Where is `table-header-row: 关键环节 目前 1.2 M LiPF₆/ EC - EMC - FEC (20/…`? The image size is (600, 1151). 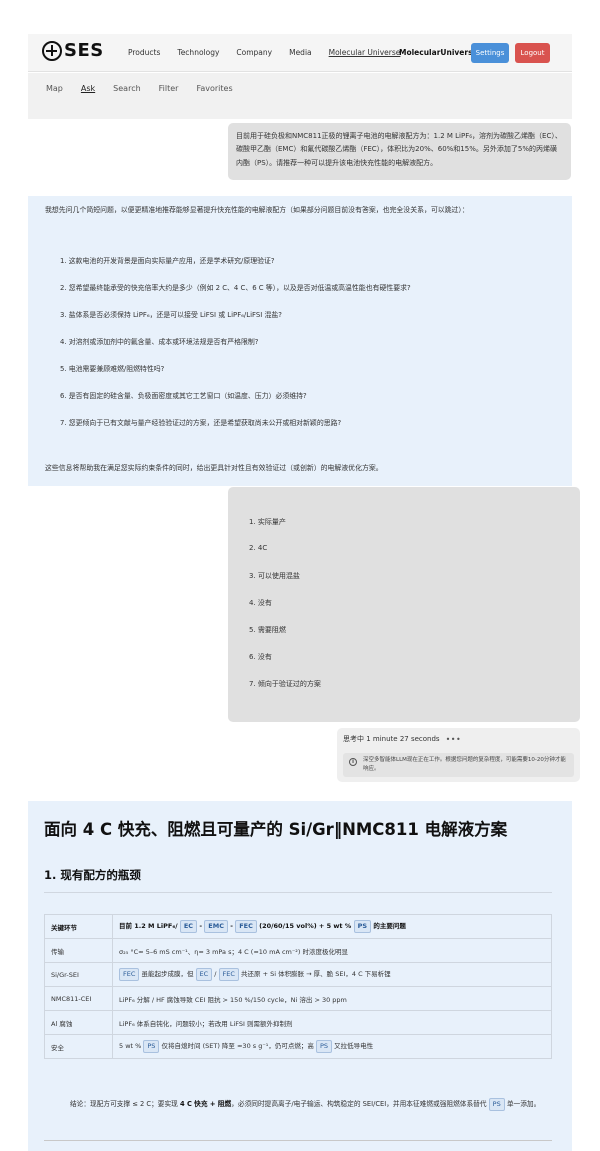 table-header-row: 关键环节 目前 1.2 M LiPF₆/ EC - EMC - FEC (20/… is located at coordinates (298, 926).